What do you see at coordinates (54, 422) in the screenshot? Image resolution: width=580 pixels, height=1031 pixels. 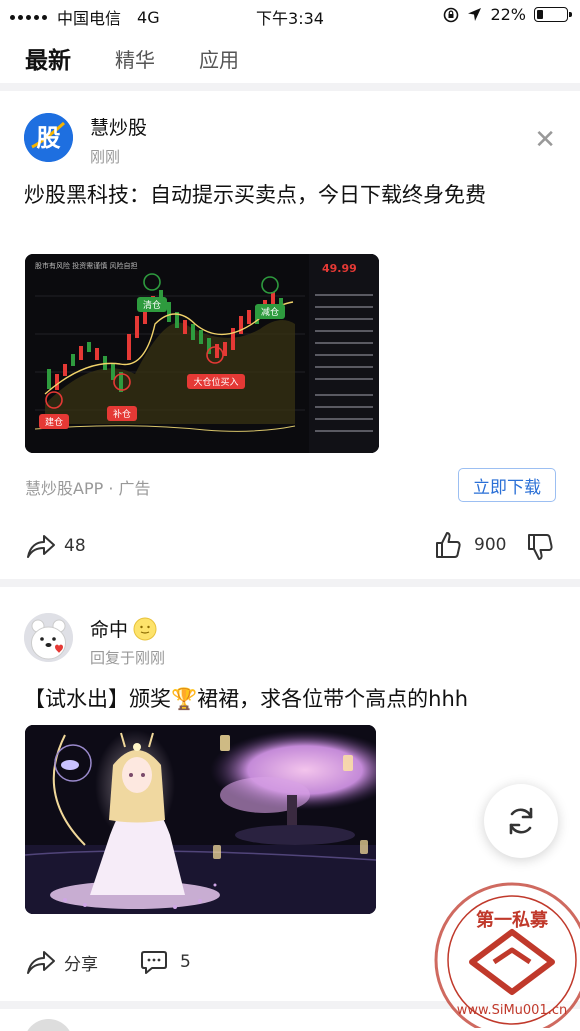 I see `tag-build: 建仓` at bounding box center [54, 422].